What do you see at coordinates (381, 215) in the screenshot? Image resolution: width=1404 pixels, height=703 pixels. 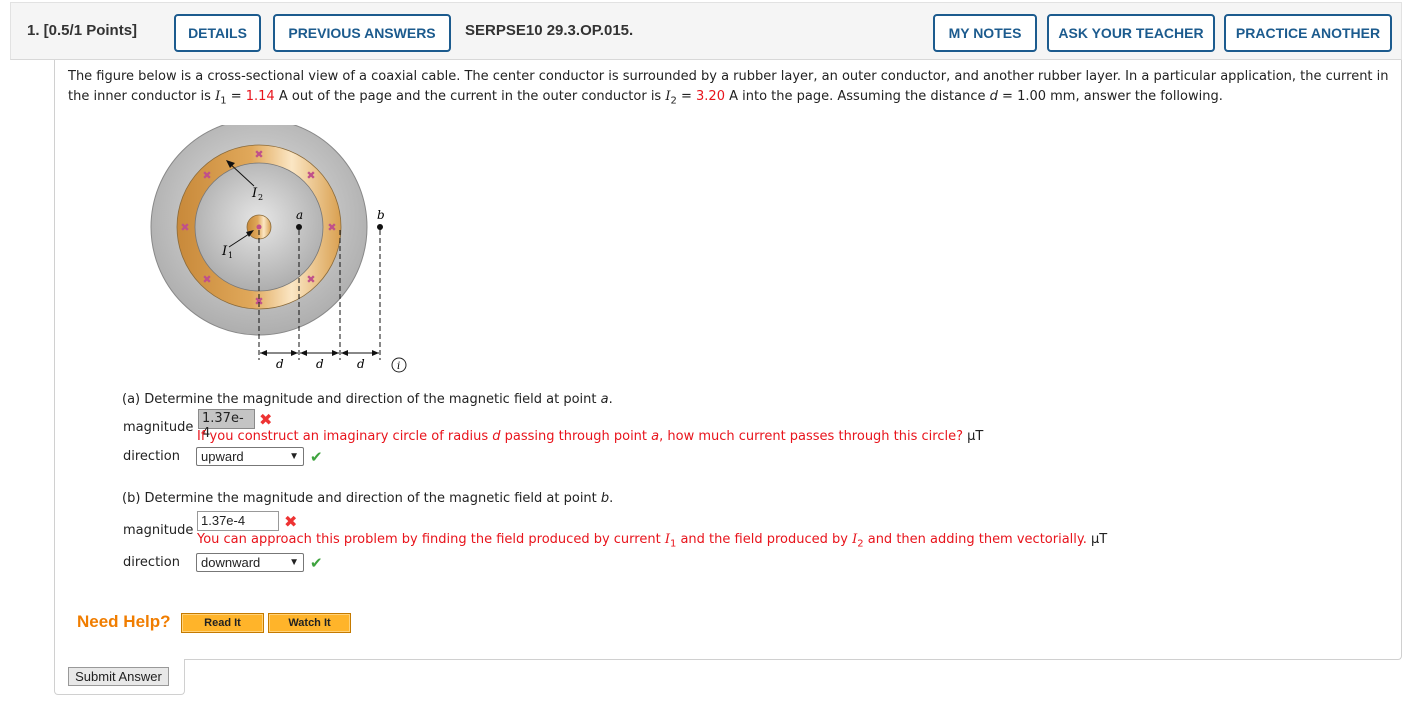 I see `label-b: b` at bounding box center [381, 215].